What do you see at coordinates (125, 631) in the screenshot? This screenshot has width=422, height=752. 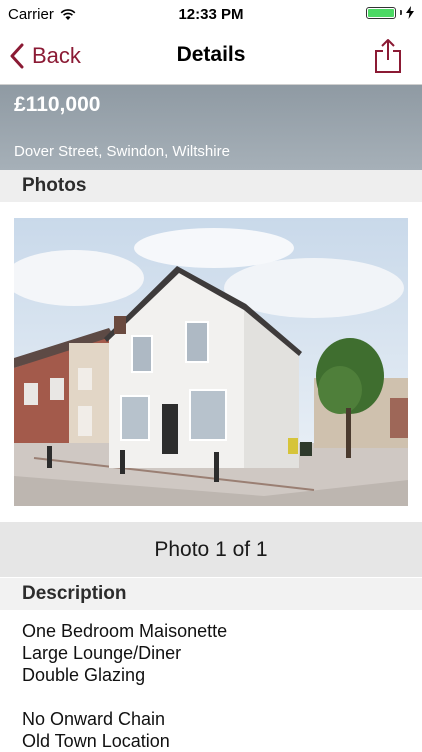 I see `description-line: One Bedroom Maisonette` at bounding box center [125, 631].